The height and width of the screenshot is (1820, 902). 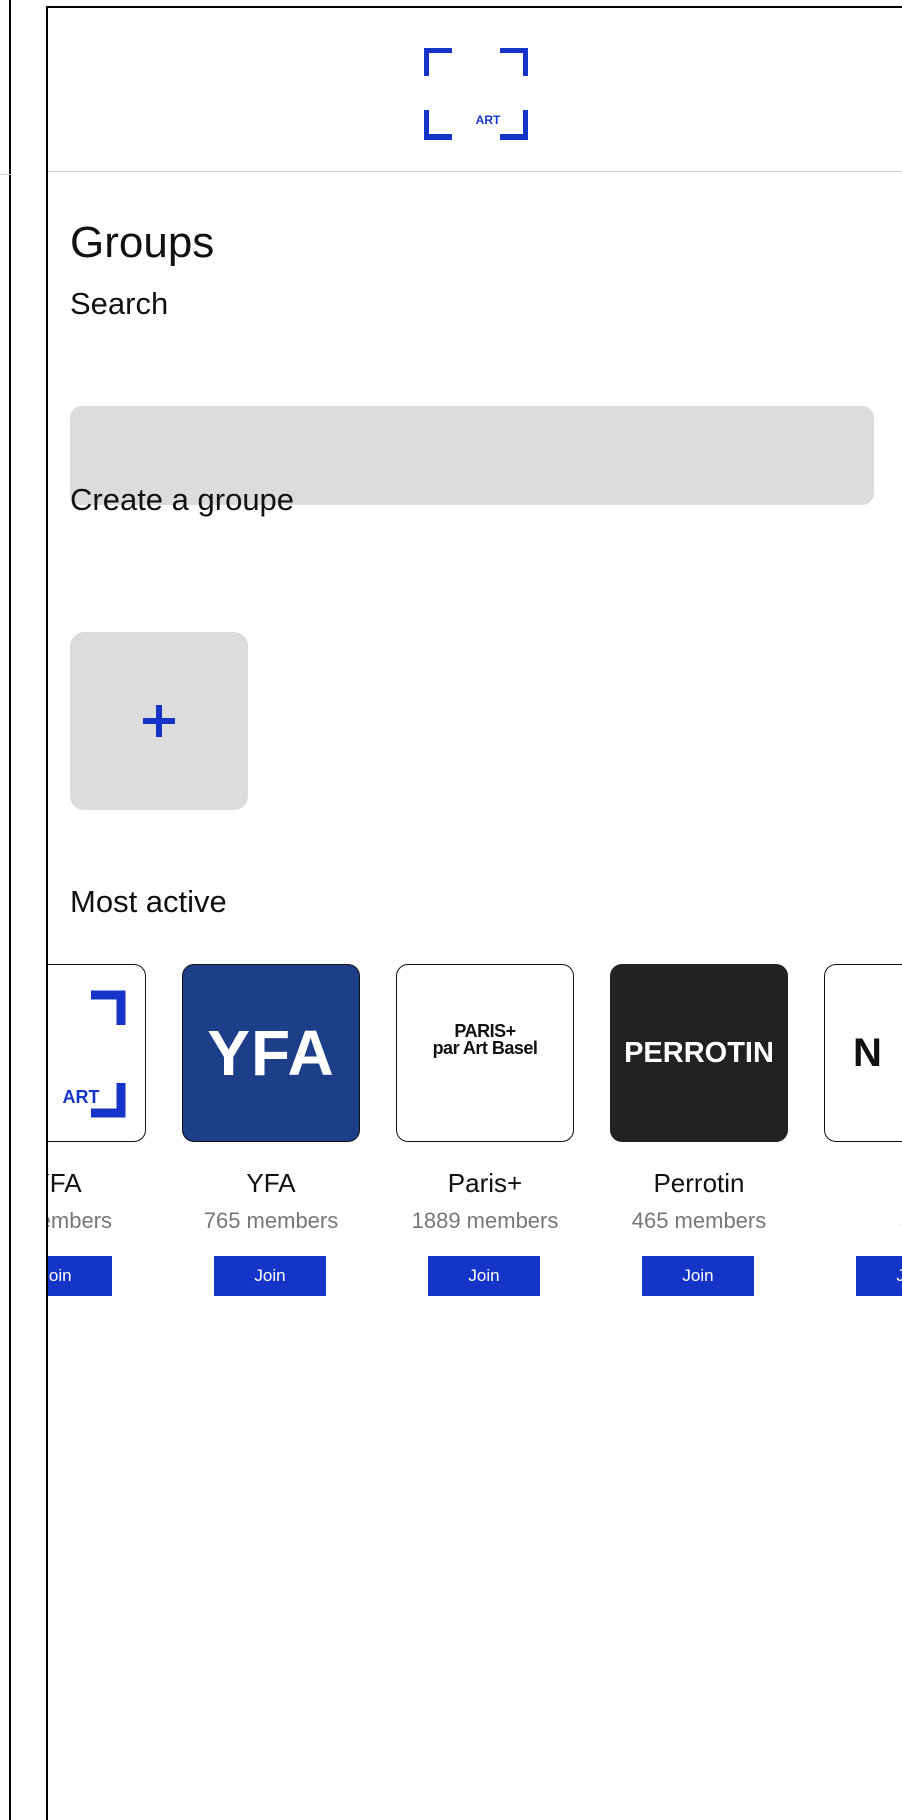 I want to click on group-thumbnail: YFA, so click(x=271, y=1053).